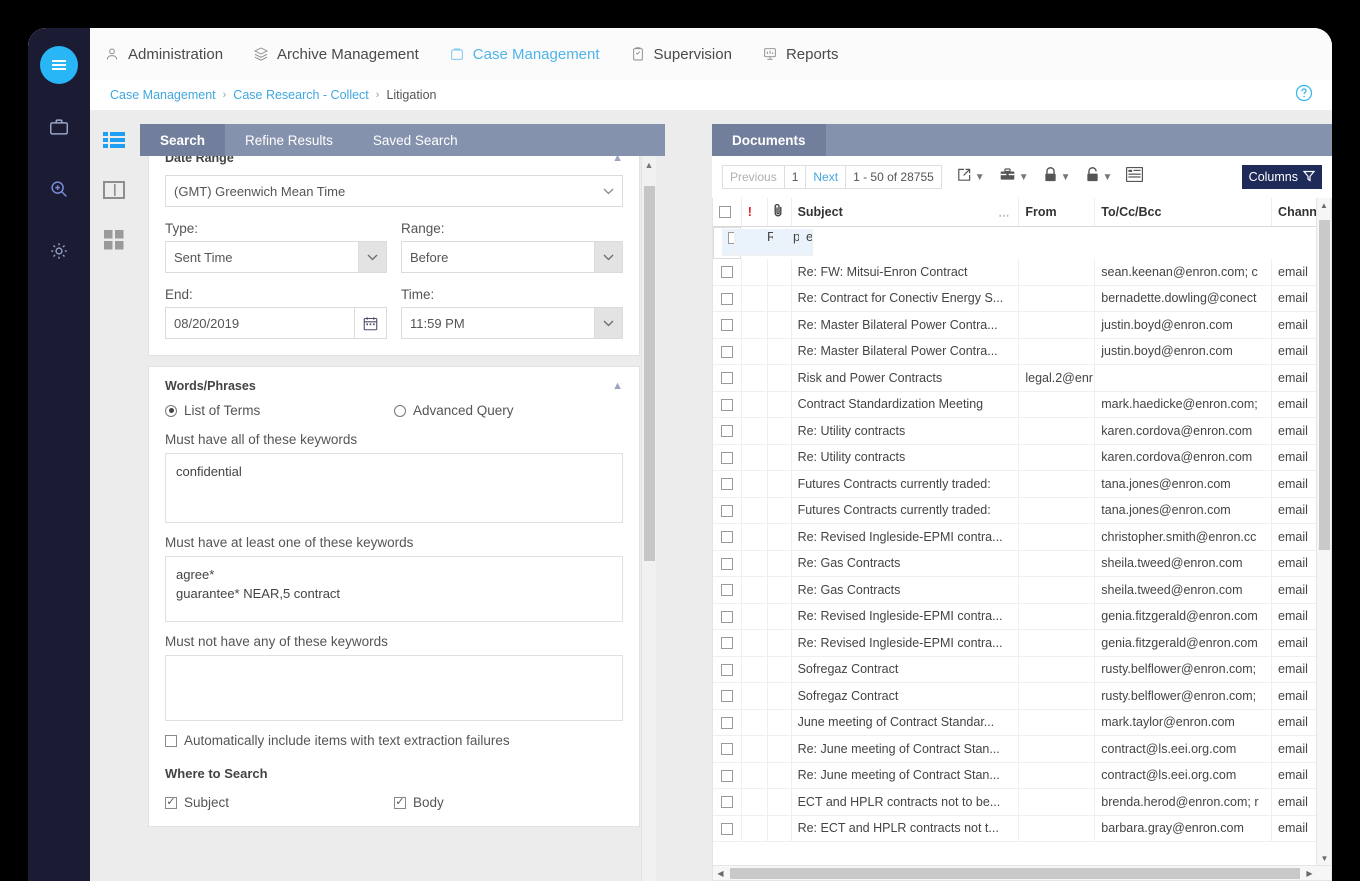  I want to click on timezone-select: (GMT) Greenwich Mean Time, so click(394, 191).